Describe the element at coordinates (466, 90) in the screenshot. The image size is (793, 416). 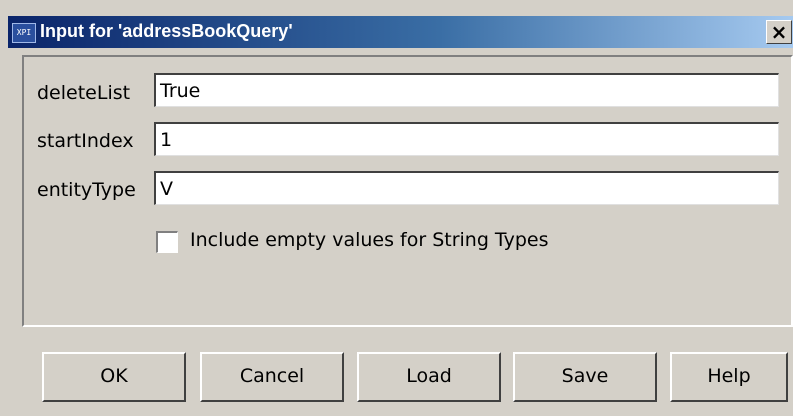
I see `delete-list-field: True` at that location.